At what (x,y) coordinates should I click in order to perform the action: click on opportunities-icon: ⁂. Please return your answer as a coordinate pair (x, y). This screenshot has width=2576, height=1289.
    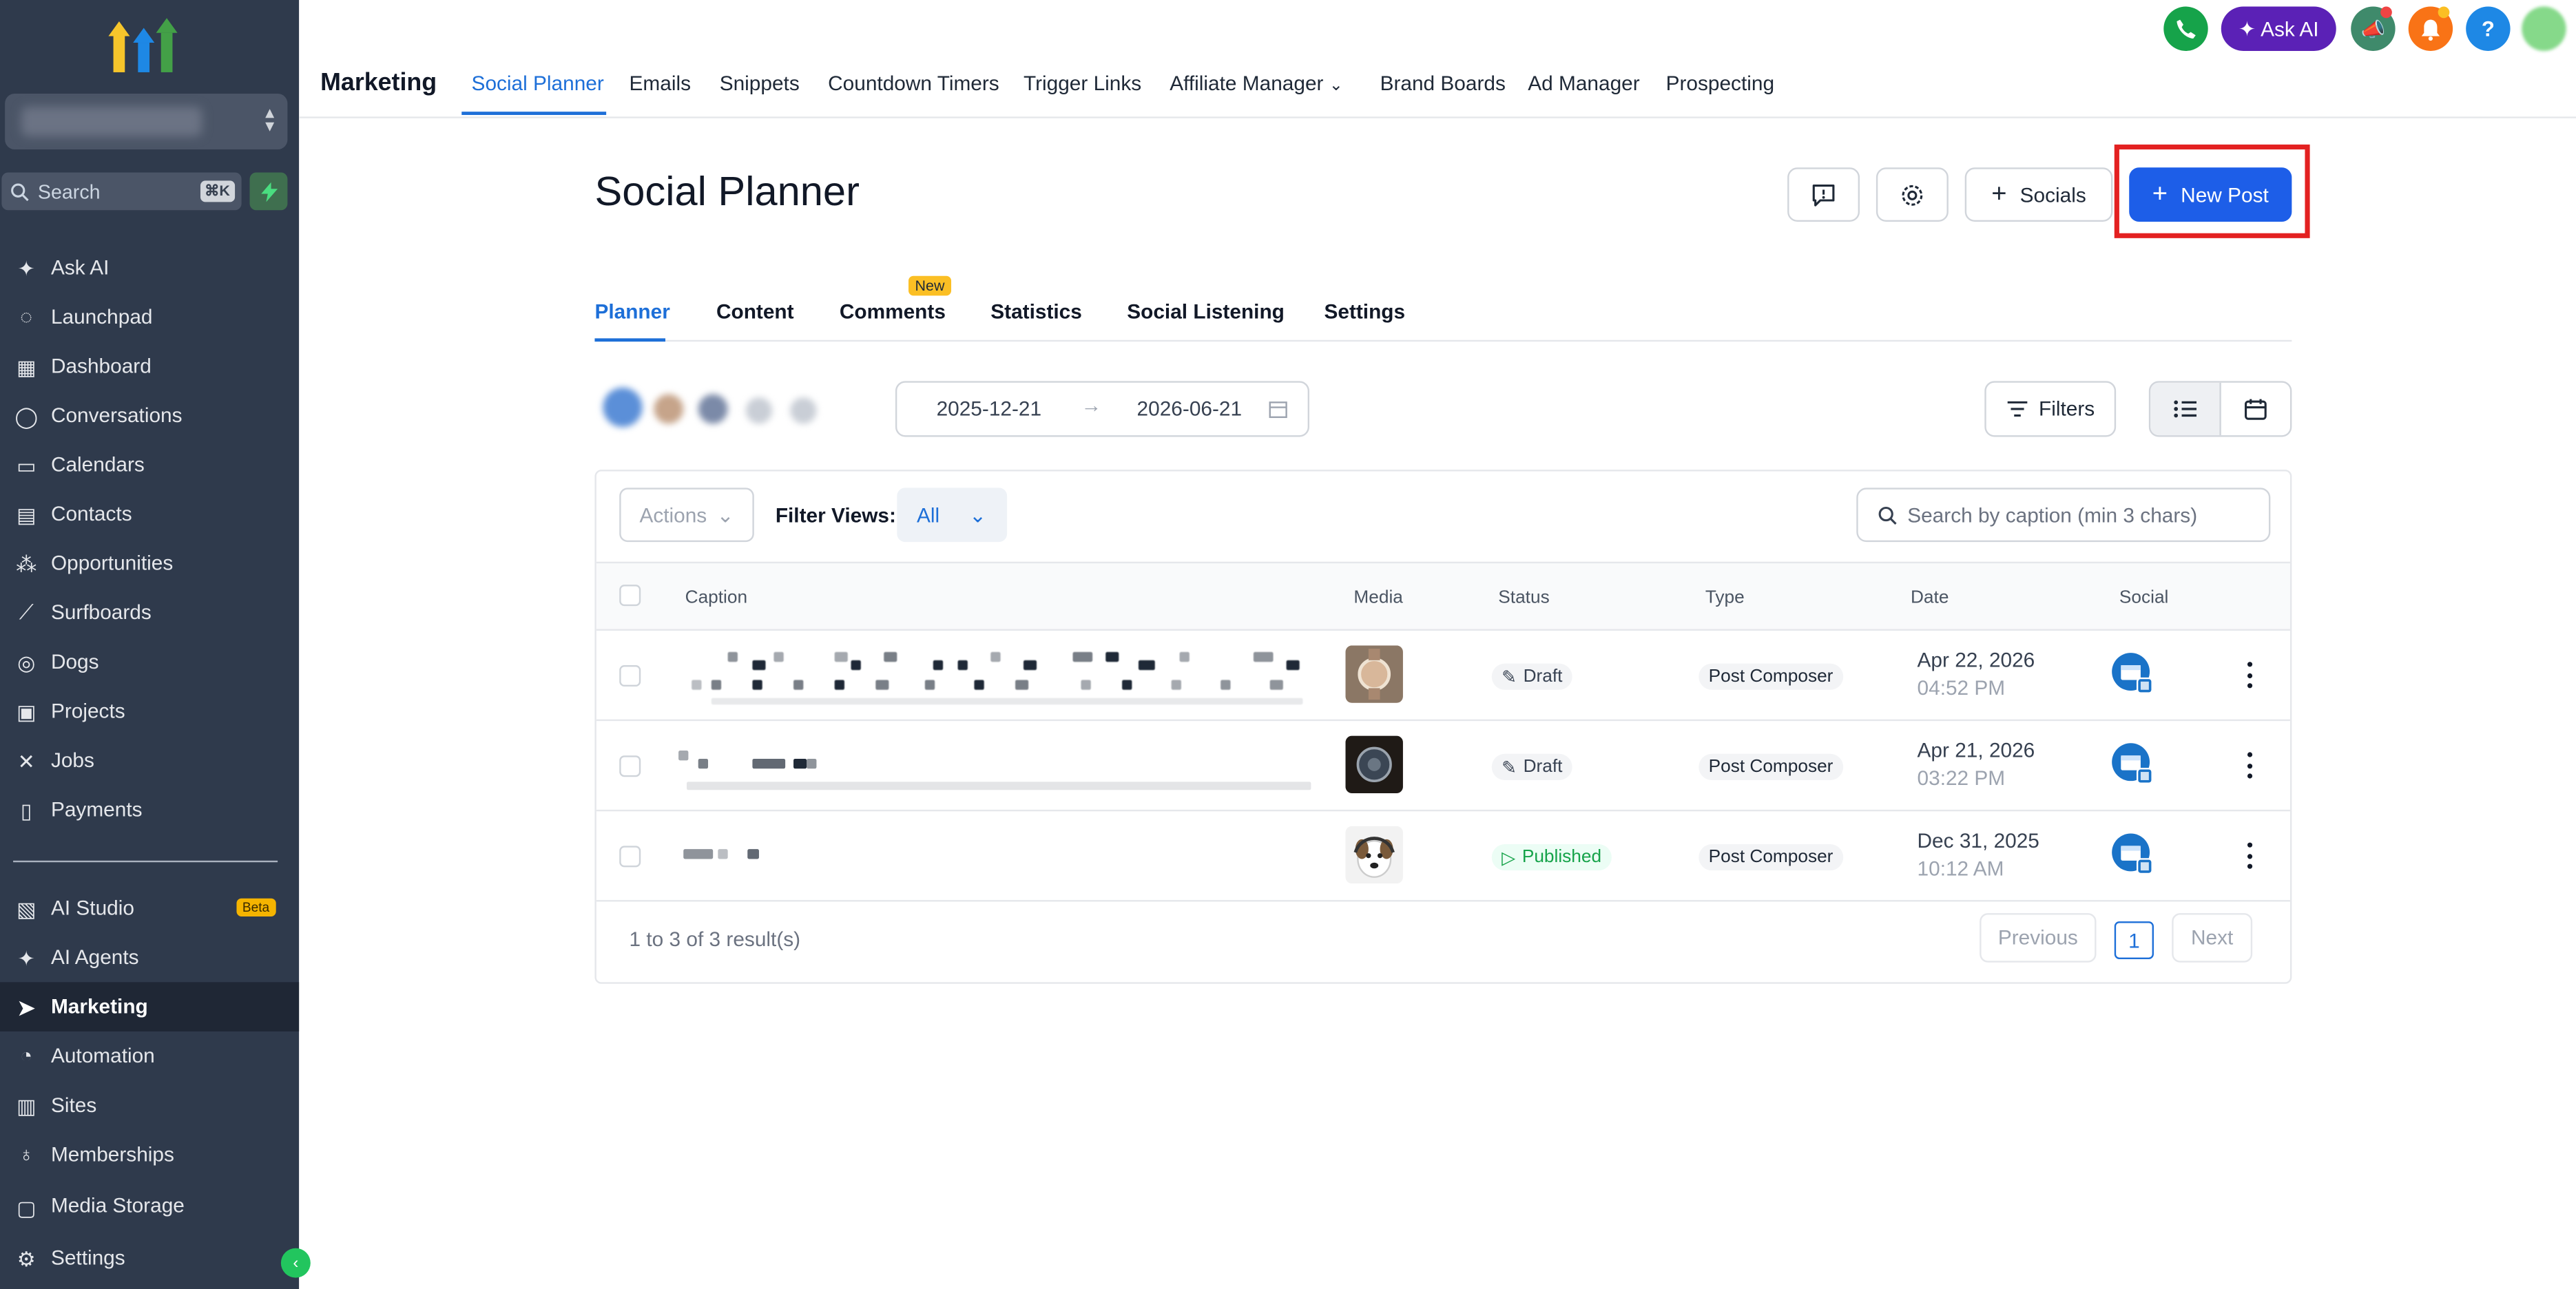
    Looking at the image, I should click on (27, 564).